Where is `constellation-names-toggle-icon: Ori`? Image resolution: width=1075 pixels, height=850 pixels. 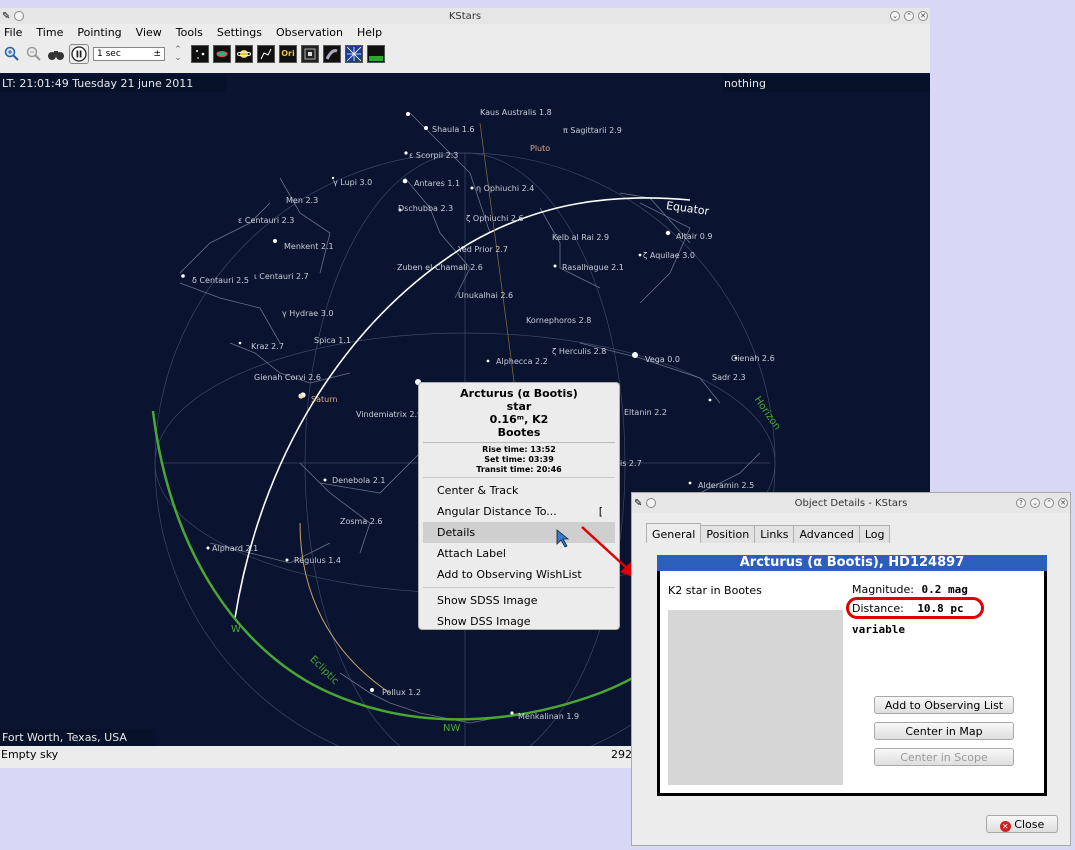 constellation-names-toggle-icon: Ori is located at coordinates (288, 53).